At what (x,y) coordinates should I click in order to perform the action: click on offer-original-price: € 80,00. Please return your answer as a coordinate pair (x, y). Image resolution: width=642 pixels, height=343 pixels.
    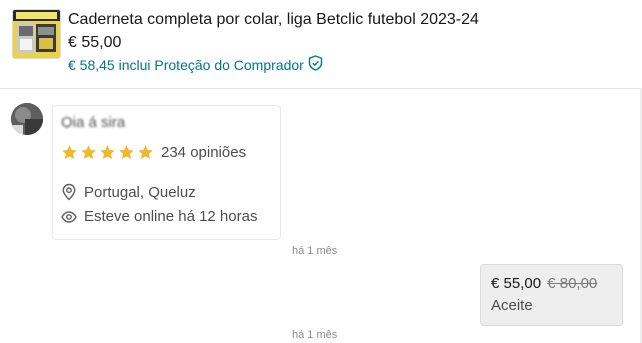
    Looking at the image, I should click on (572, 283).